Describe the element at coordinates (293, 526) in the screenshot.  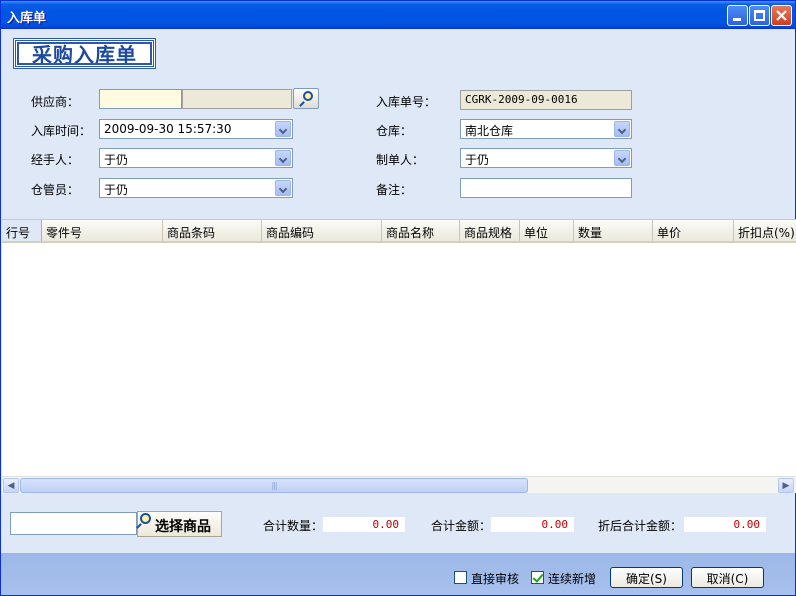
I see `total-qty-label: 合计数量：` at that location.